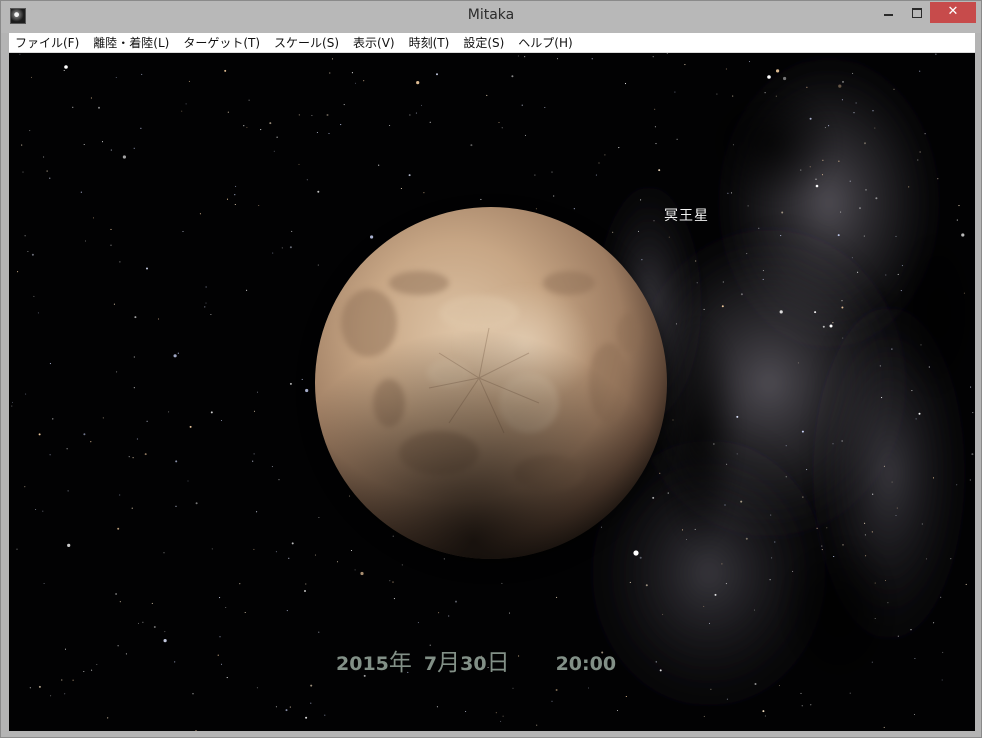 Image resolution: width=982 pixels, height=738 pixels. Describe the element at coordinates (483, 43) in the screenshot. I see `menu-settings: 設定(S)` at that location.